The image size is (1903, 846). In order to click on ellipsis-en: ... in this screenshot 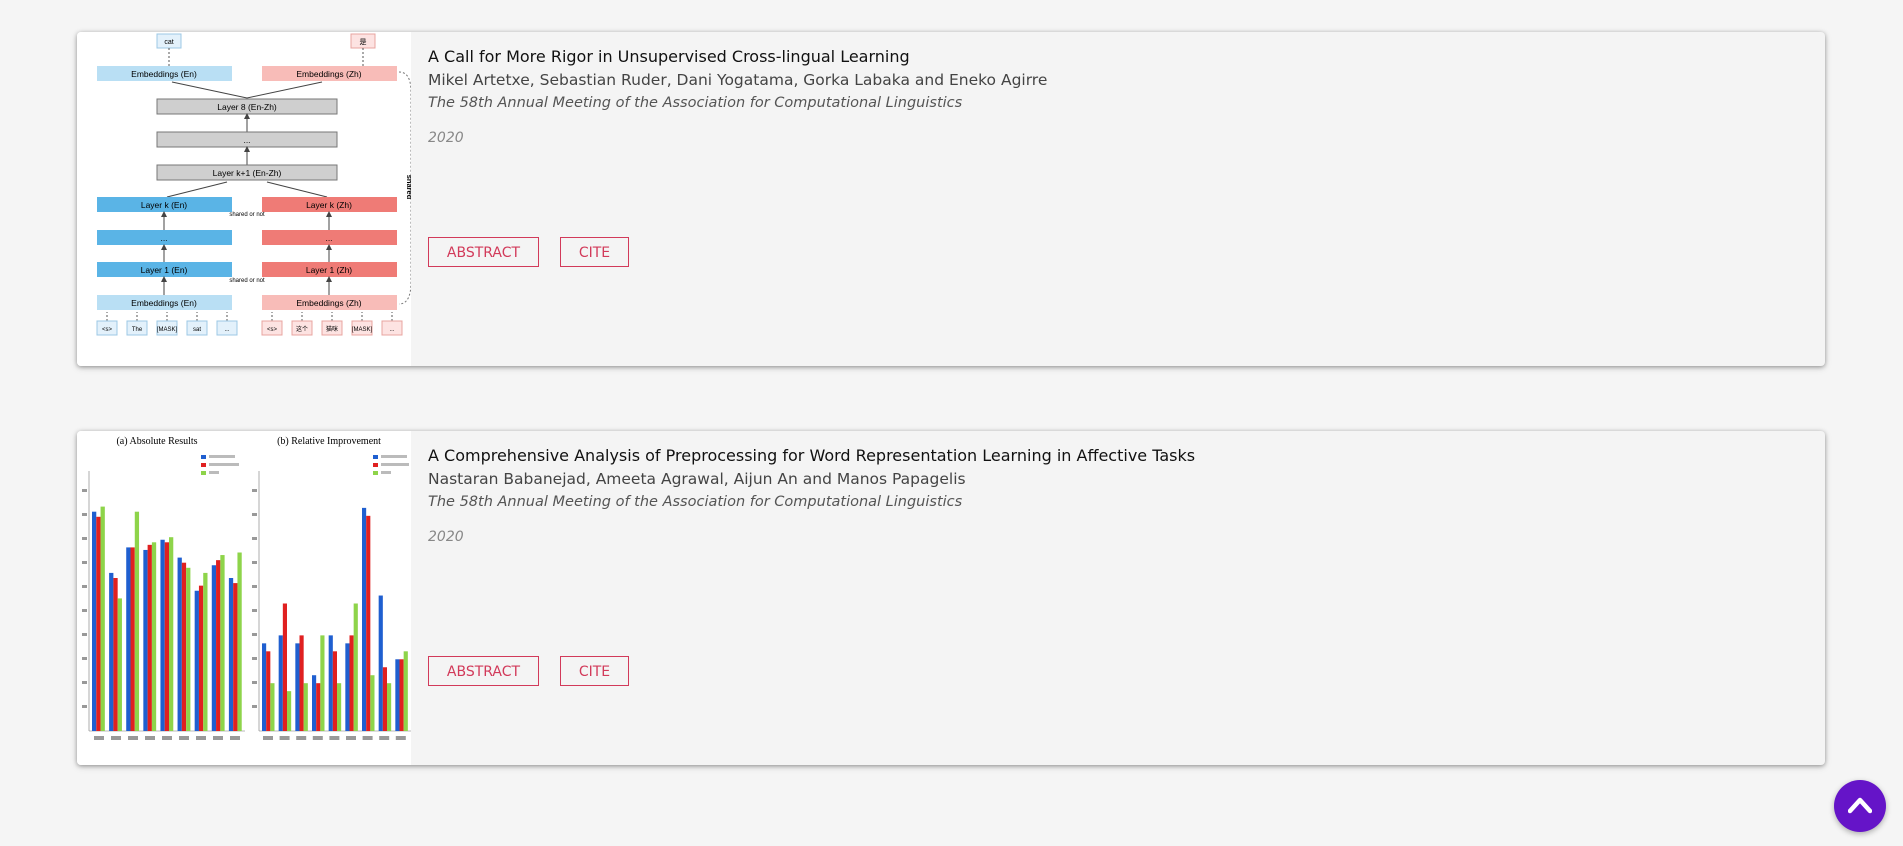, I will do `click(163, 238)`.